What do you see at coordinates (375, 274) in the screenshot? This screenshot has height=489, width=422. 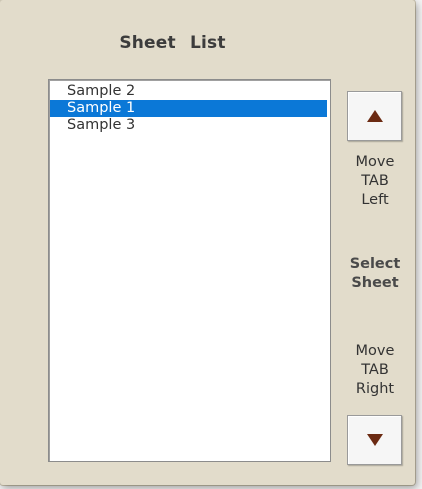 I see `select-sheet-label: Select Sheet` at bounding box center [375, 274].